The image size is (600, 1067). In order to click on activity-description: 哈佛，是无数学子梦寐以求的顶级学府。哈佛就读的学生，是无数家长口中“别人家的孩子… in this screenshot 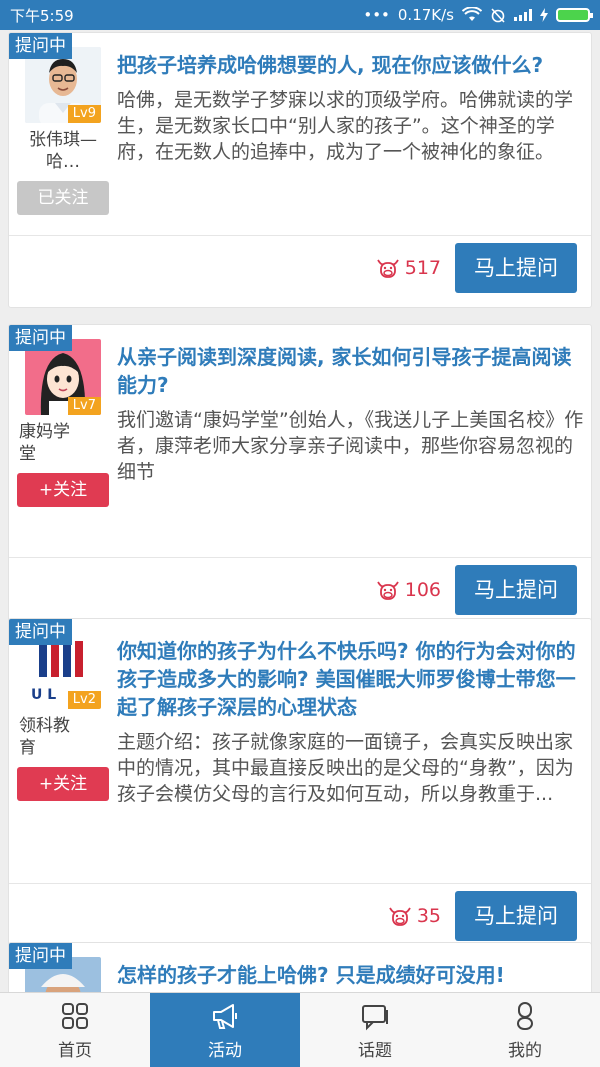, I will do `click(345, 126)`.